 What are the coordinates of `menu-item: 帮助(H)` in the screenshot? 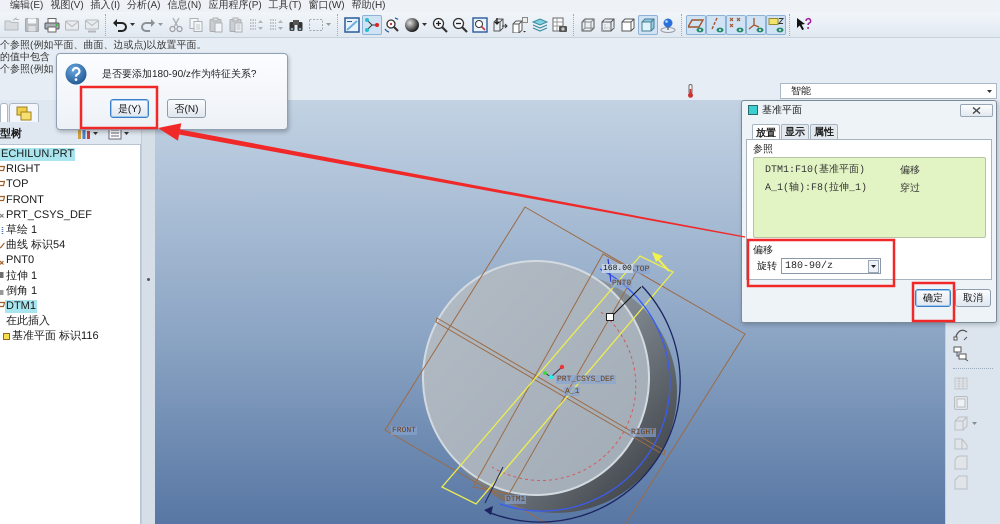 It's located at (369, 6).